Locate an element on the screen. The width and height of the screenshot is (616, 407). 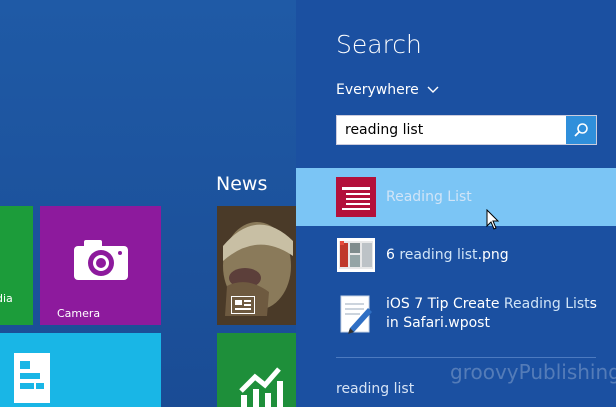
reader-icon is located at coordinates (32, 379).